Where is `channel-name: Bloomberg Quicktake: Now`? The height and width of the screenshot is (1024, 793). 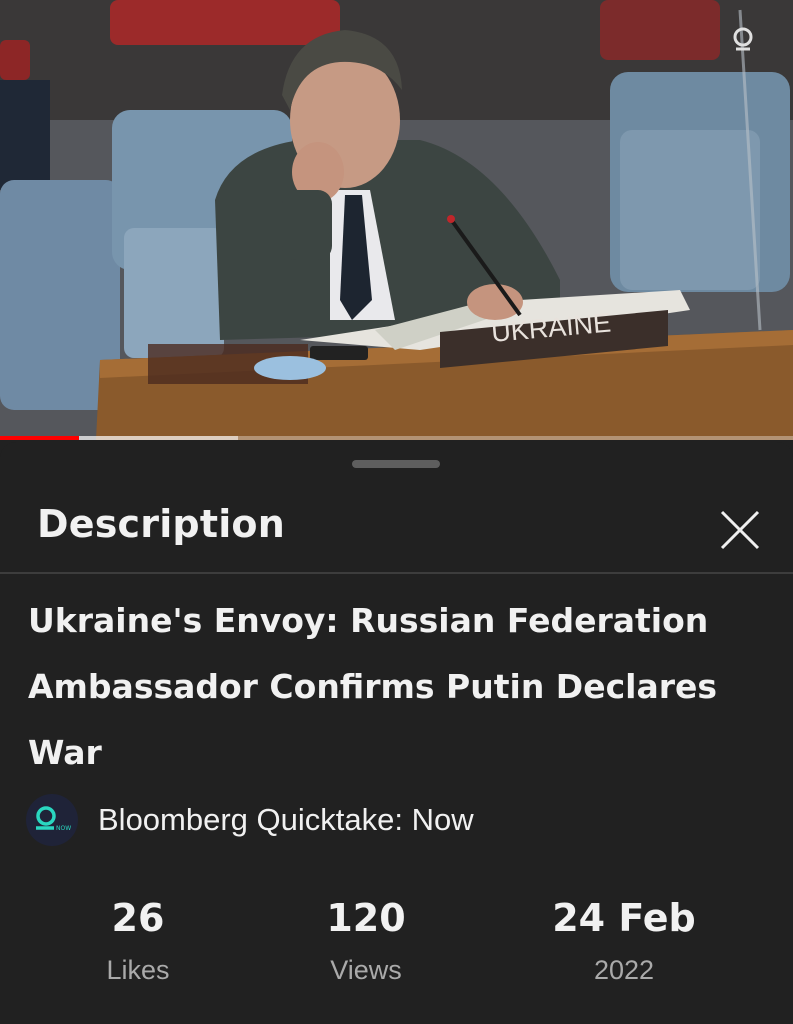 channel-name: Bloomberg Quicktake: Now is located at coordinates (286, 820).